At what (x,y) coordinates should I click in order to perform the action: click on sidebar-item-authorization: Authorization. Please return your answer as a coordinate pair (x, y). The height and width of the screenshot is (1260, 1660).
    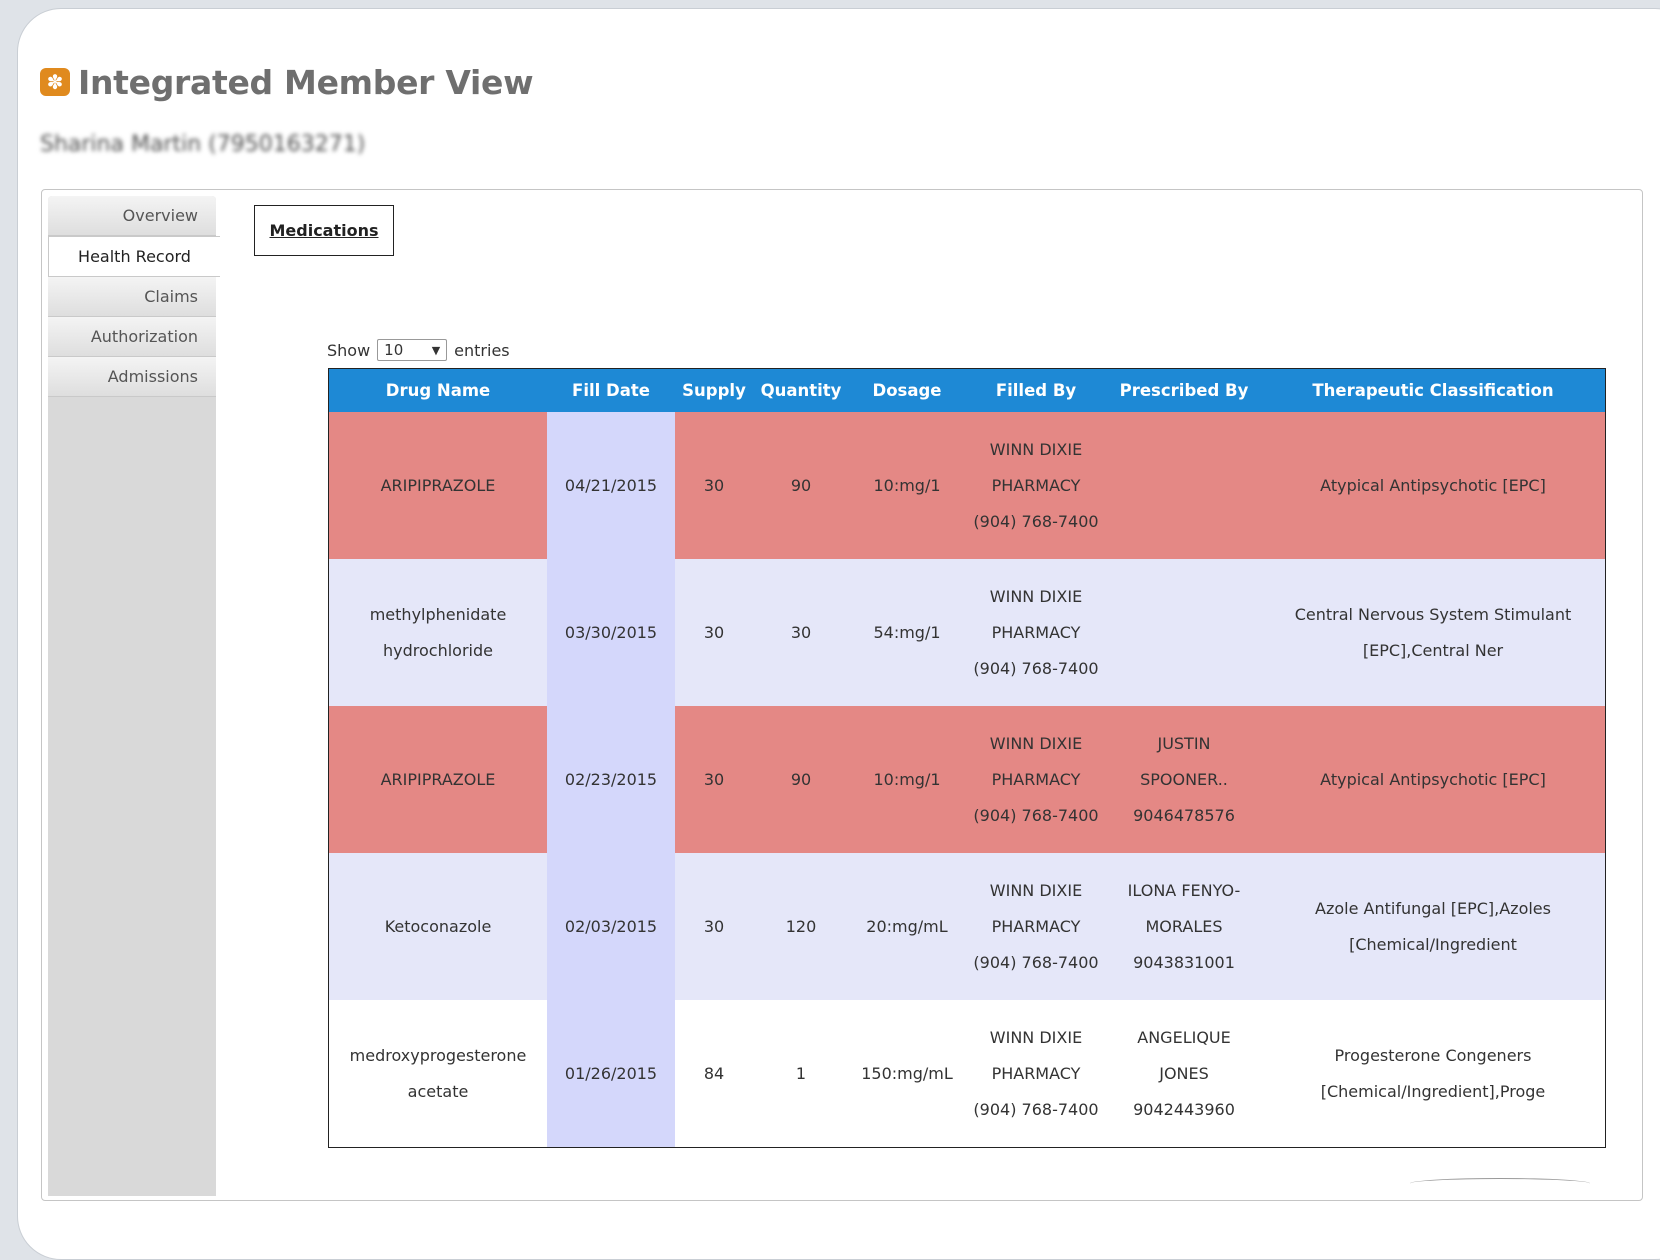
    Looking at the image, I should click on (132, 337).